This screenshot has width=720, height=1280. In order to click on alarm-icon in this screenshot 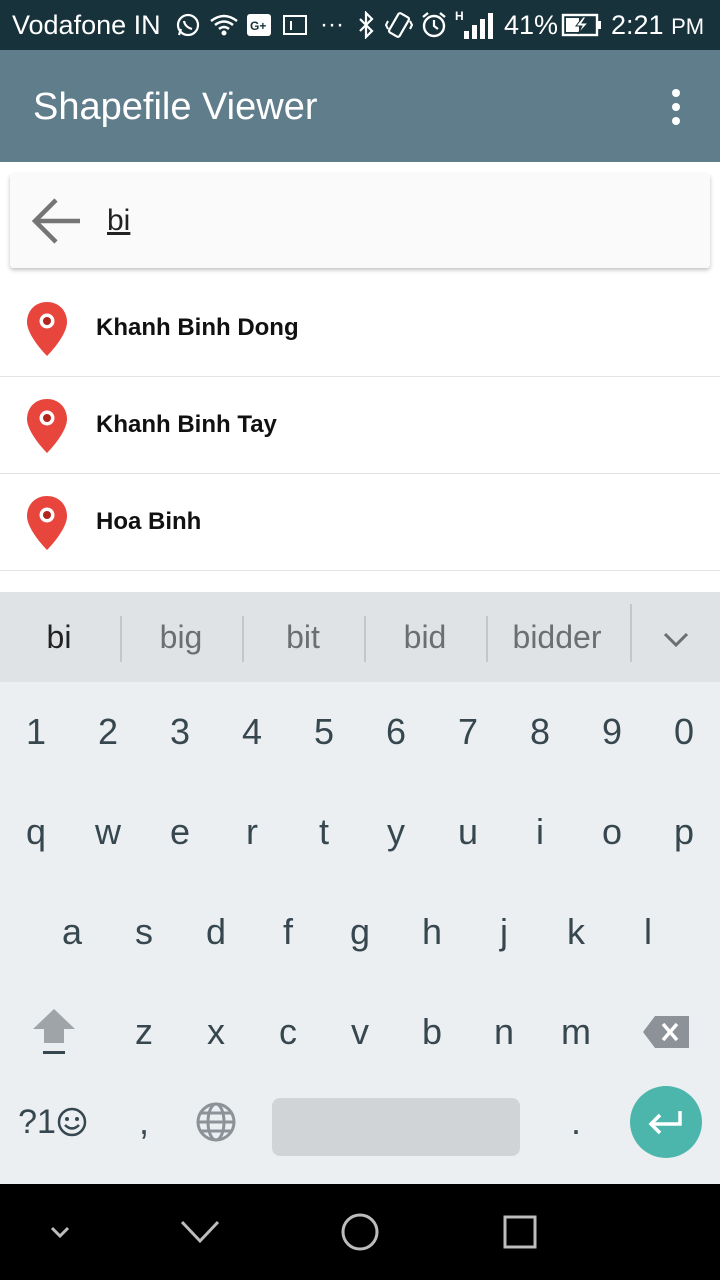, I will do `click(434, 25)`.